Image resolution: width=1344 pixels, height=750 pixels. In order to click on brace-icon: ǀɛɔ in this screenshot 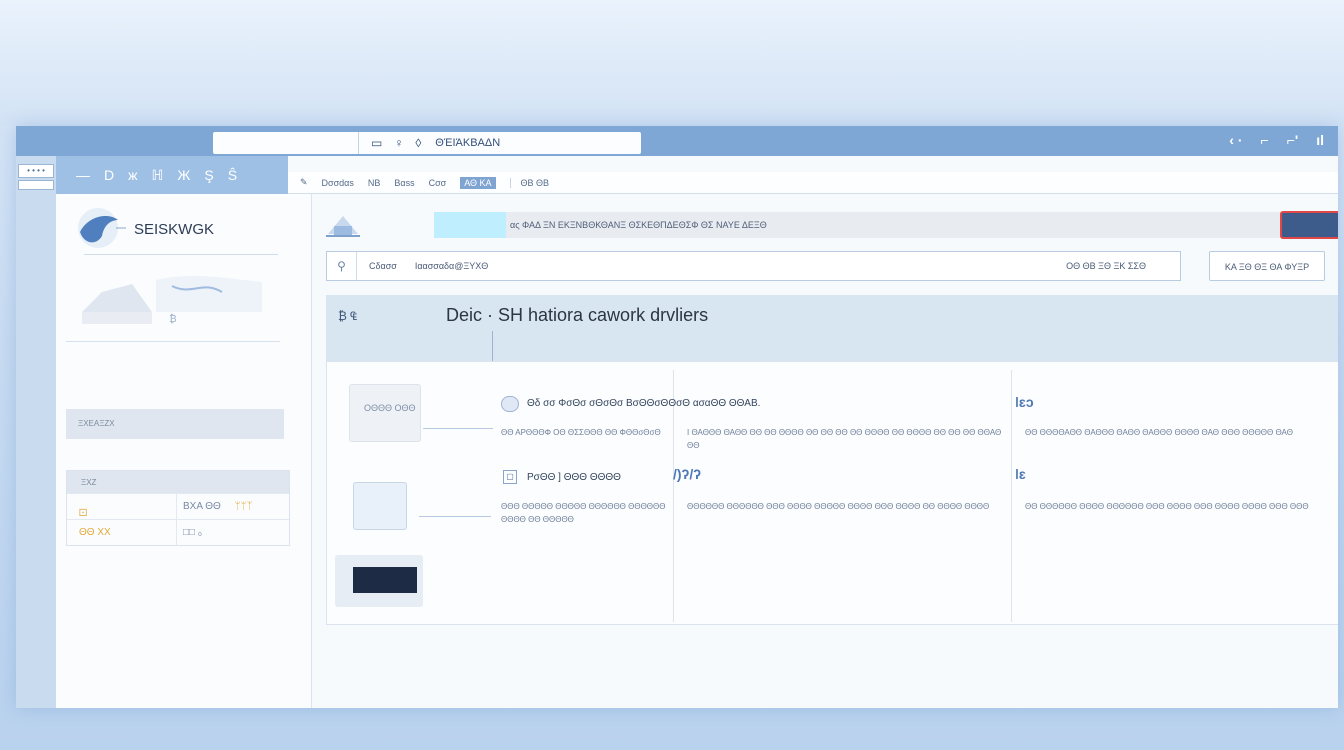, I will do `click(1024, 402)`.